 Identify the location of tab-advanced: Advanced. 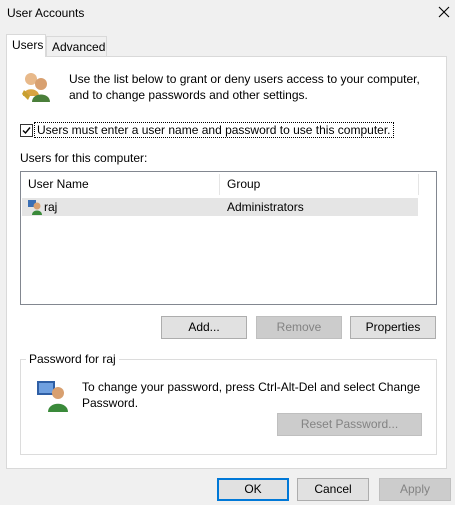
(76, 46).